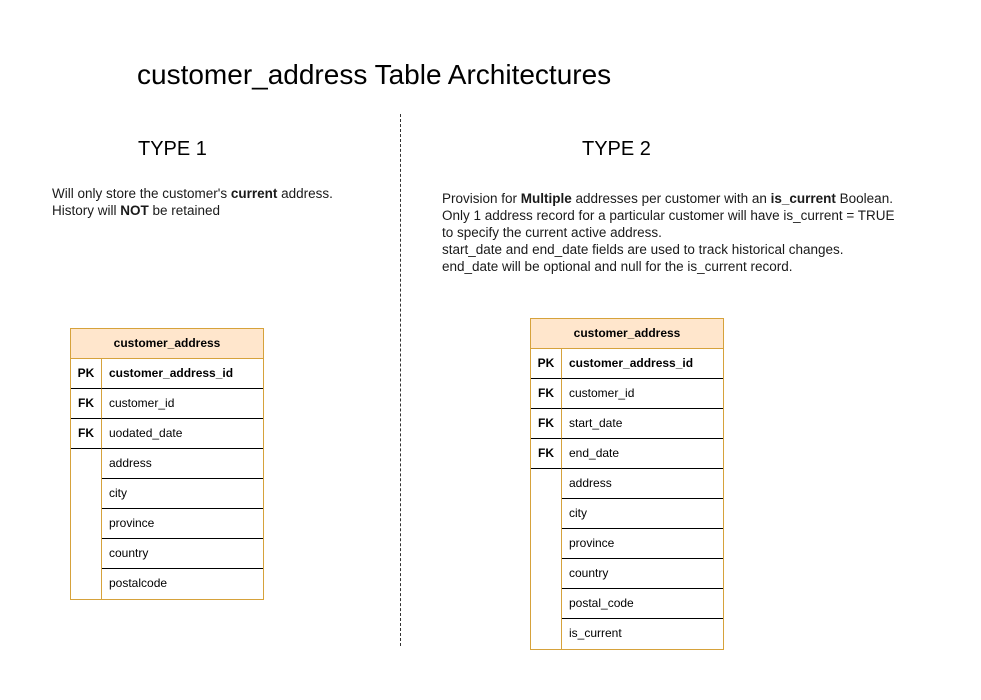 This screenshot has width=981, height=700. I want to click on description-line: History will NOT be retained, so click(192, 210).